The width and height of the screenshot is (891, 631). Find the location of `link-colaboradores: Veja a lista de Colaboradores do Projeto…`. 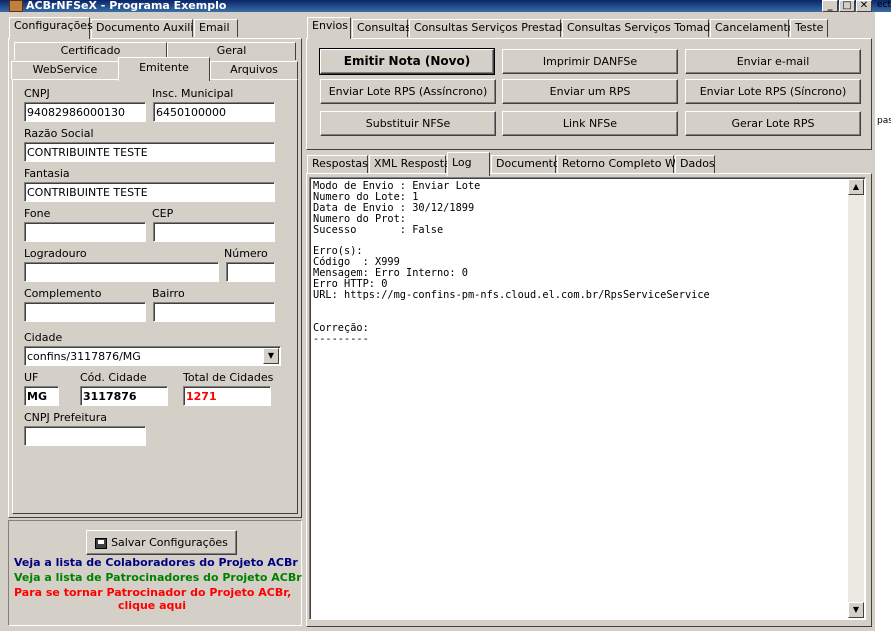

link-colaboradores: Veja a lista de Colaboradores do Projeto… is located at coordinates (156, 562).